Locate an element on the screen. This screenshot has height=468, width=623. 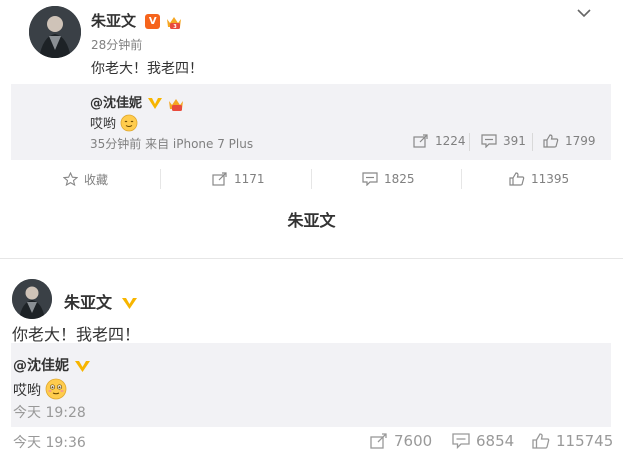
chevron-down-icon is located at coordinates (584, 13).